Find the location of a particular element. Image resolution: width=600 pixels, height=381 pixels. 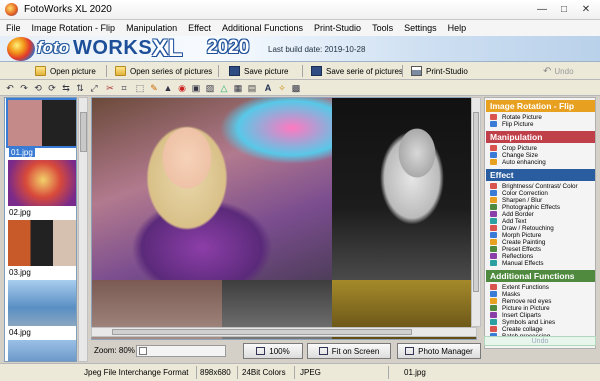

fit-on-screen-button: Fit on Screen is located at coordinates (349, 351).